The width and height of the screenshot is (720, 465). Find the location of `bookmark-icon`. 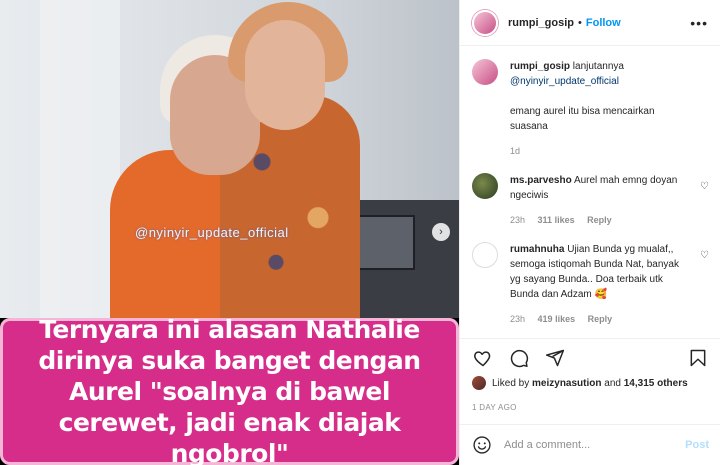

bookmark-icon is located at coordinates (698, 357).